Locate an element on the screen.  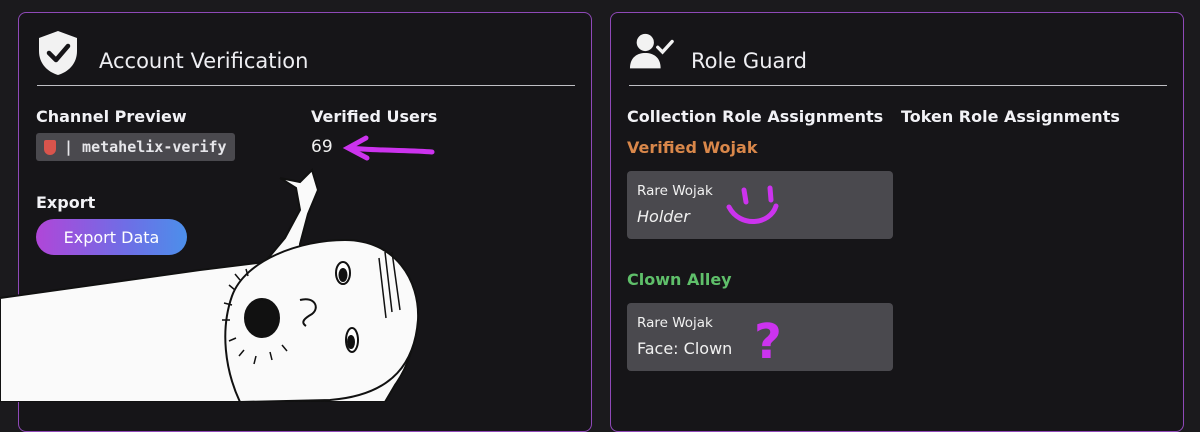
export-data-button: Export Data is located at coordinates (111, 237).